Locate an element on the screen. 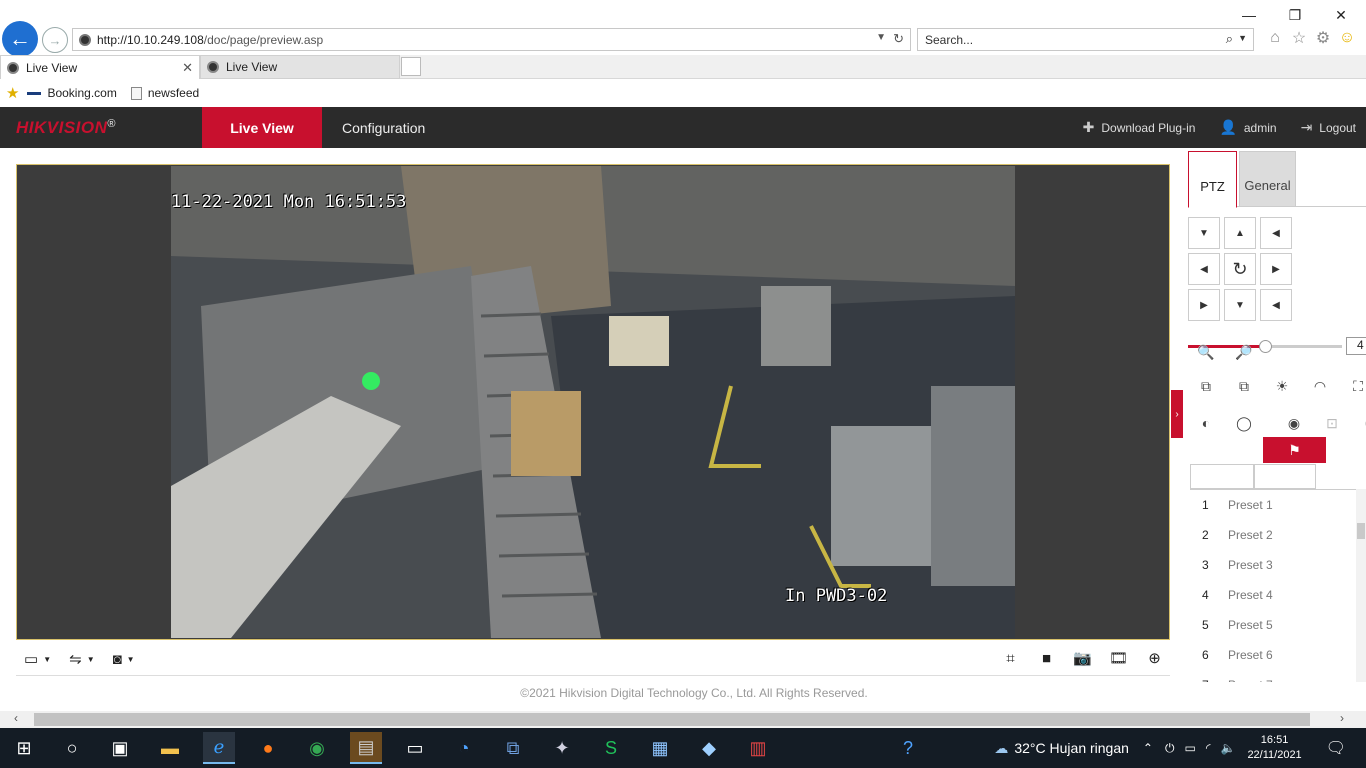 The image size is (1366, 768). notes-app-icon: ◆ is located at coordinates (709, 748).